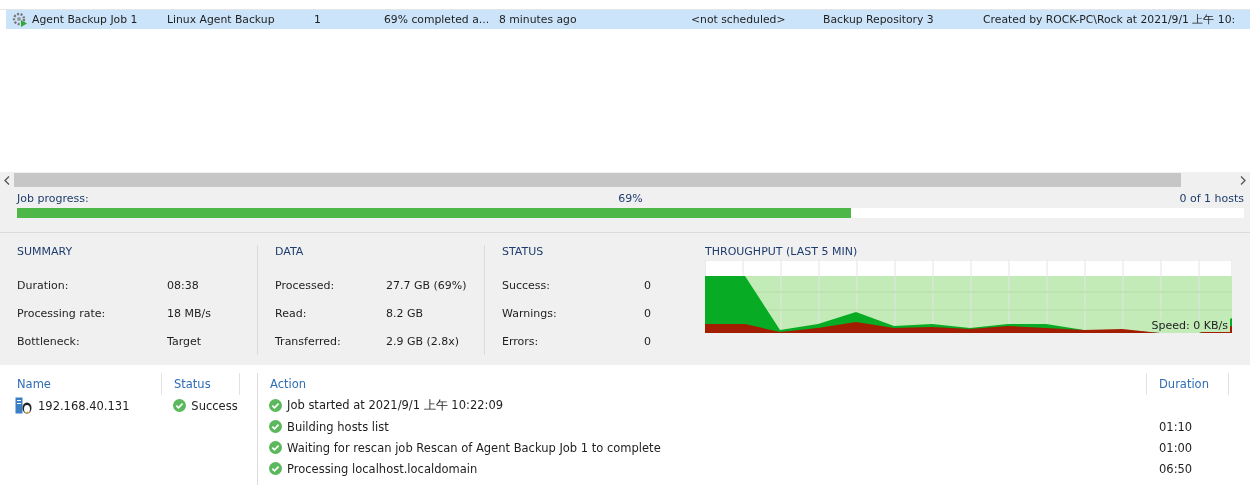  I want to click on stat-label: Transferred:, so click(308, 341).